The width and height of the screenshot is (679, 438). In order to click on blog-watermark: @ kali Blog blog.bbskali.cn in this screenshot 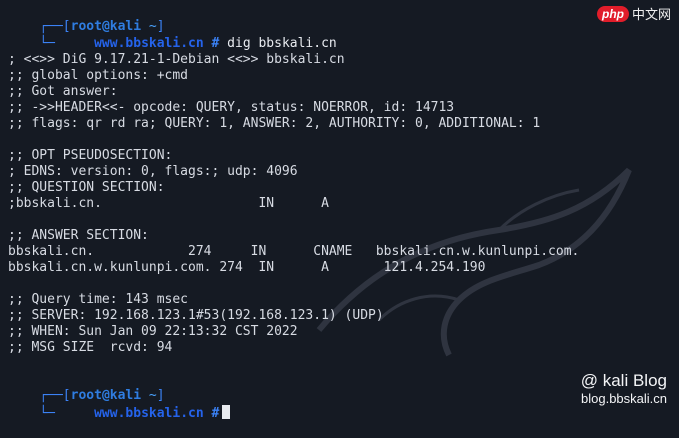, I will do `click(624, 389)`.